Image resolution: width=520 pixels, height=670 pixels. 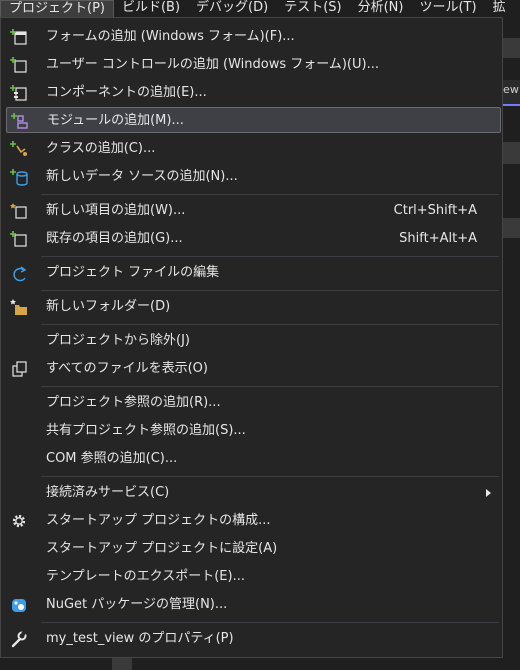 I want to click on gear-icon, so click(x=19, y=521).